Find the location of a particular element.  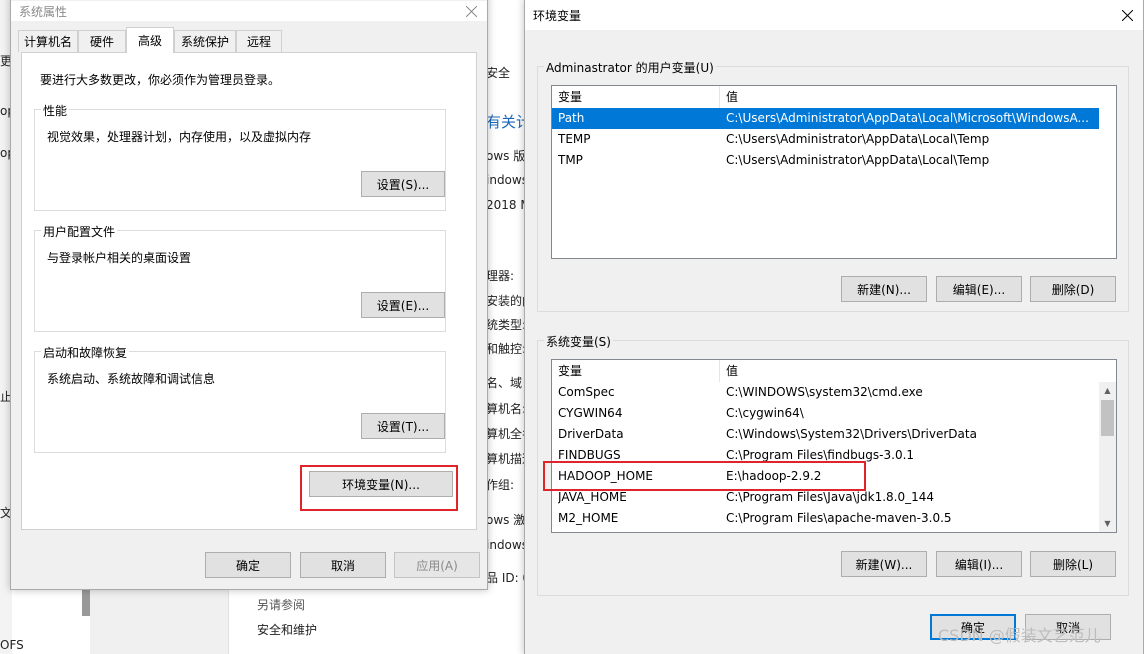

highlight-box-env-button is located at coordinates (379, 488).